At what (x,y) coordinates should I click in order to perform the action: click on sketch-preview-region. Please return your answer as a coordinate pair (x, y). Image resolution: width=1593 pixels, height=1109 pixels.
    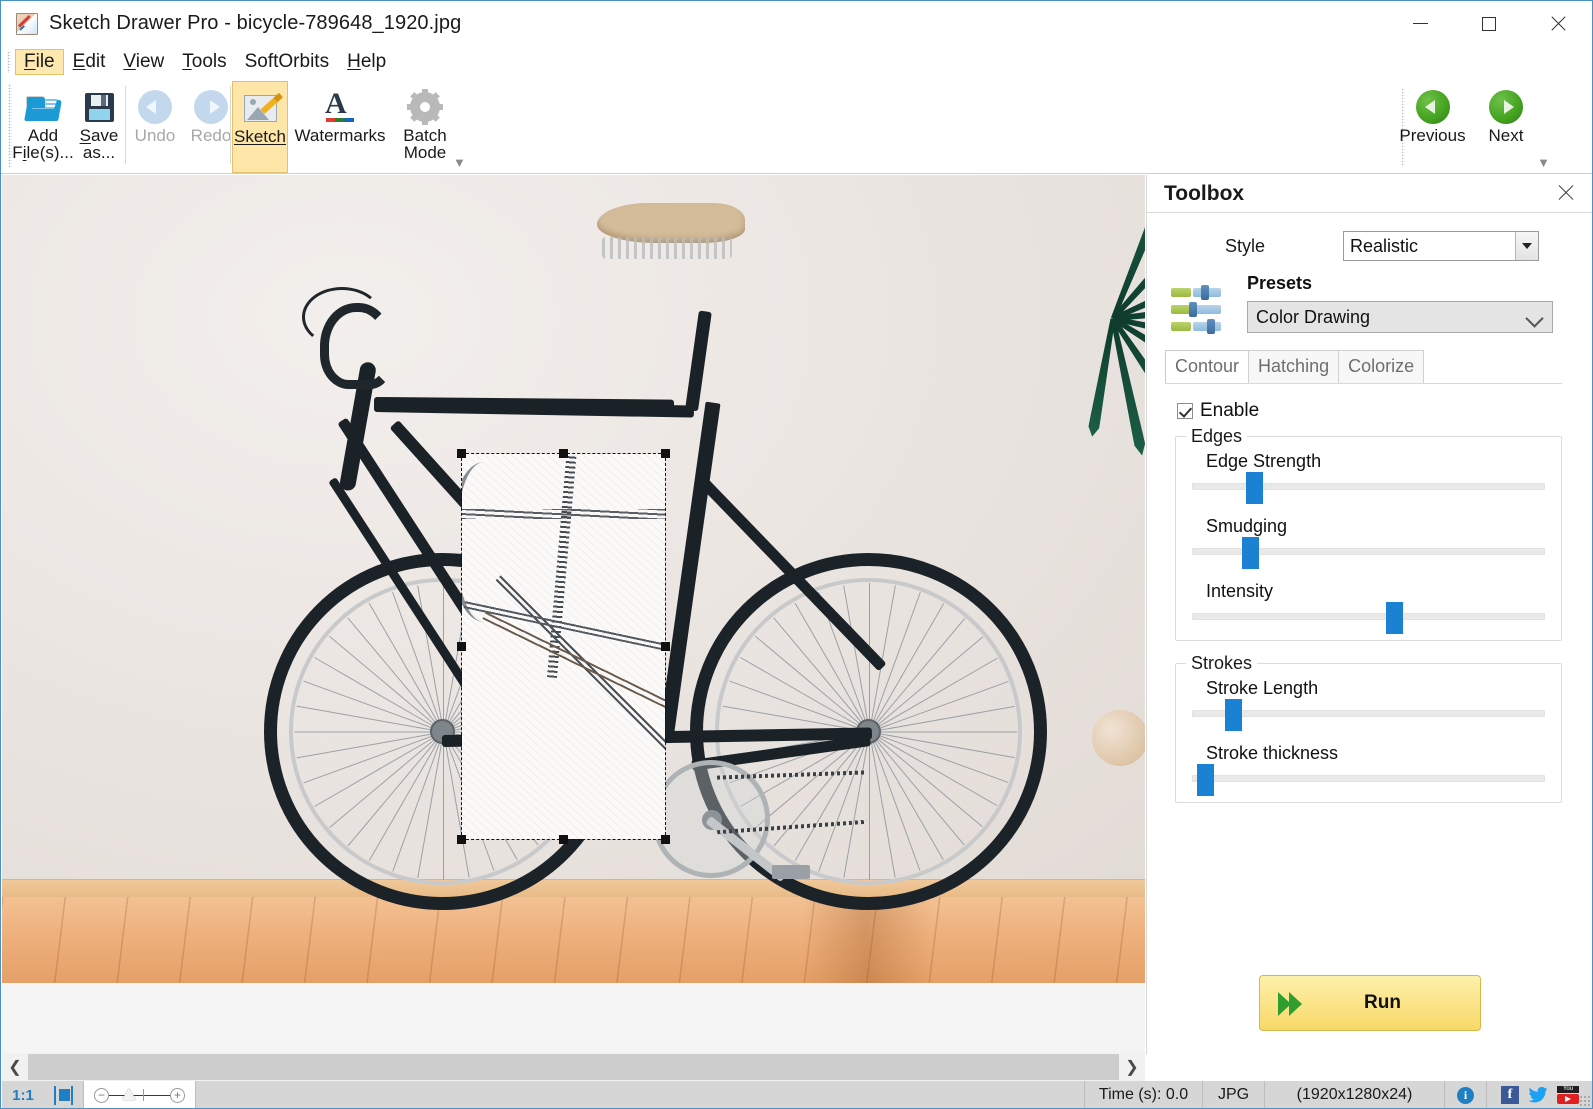
    Looking at the image, I should click on (563, 646).